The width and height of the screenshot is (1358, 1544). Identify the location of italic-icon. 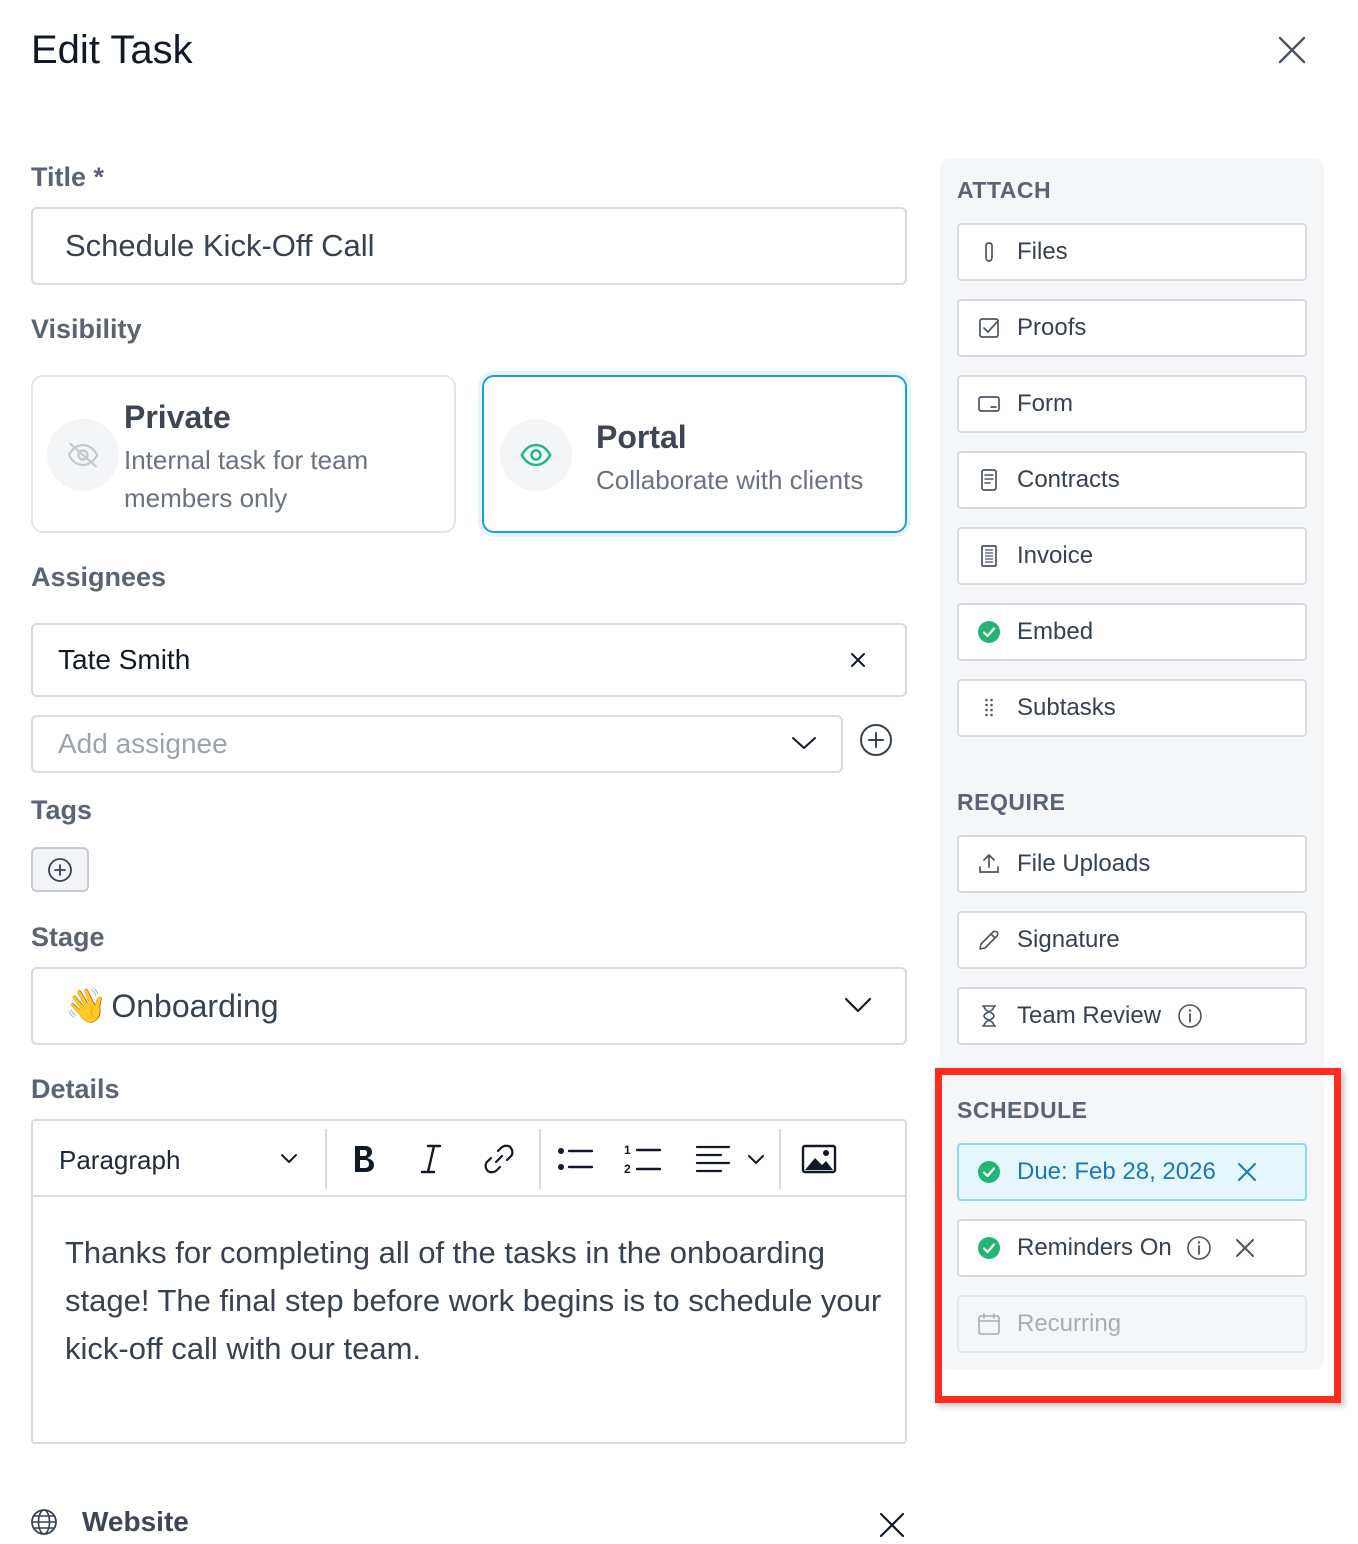
(431, 1159).